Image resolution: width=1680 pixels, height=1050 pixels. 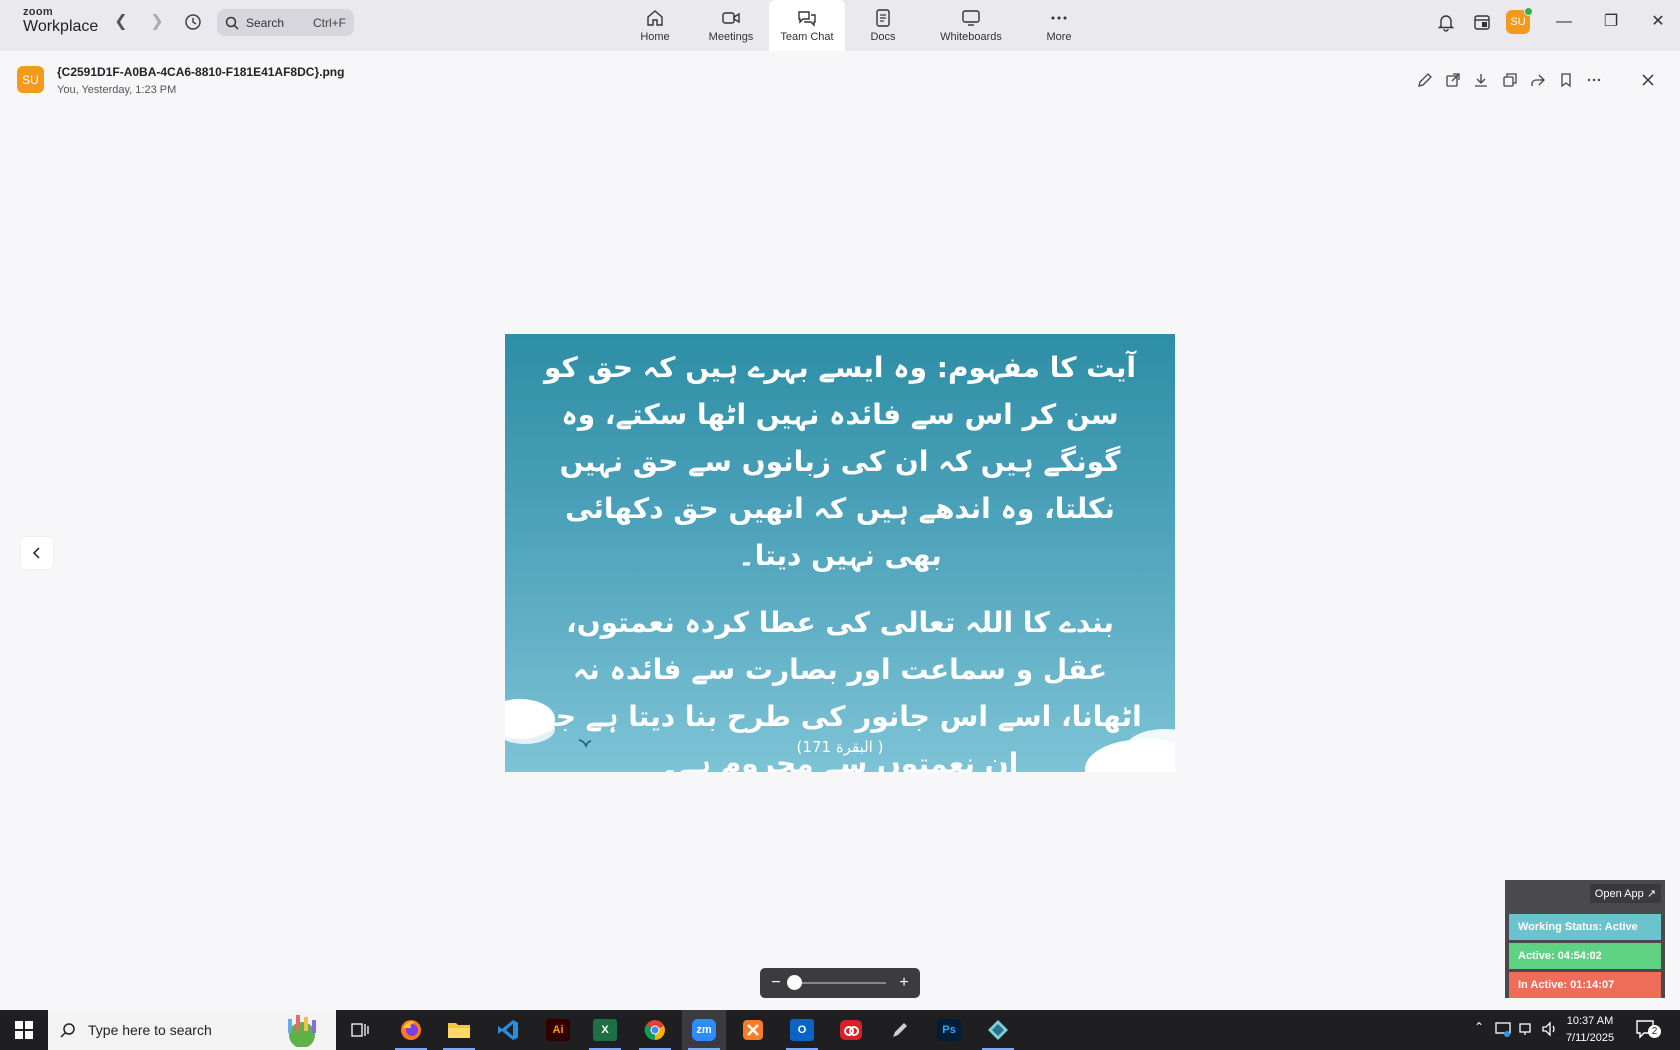 What do you see at coordinates (60, 21) in the screenshot?
I see `zoom-logo: zoom Workplace` at bounding box center [60, 21].